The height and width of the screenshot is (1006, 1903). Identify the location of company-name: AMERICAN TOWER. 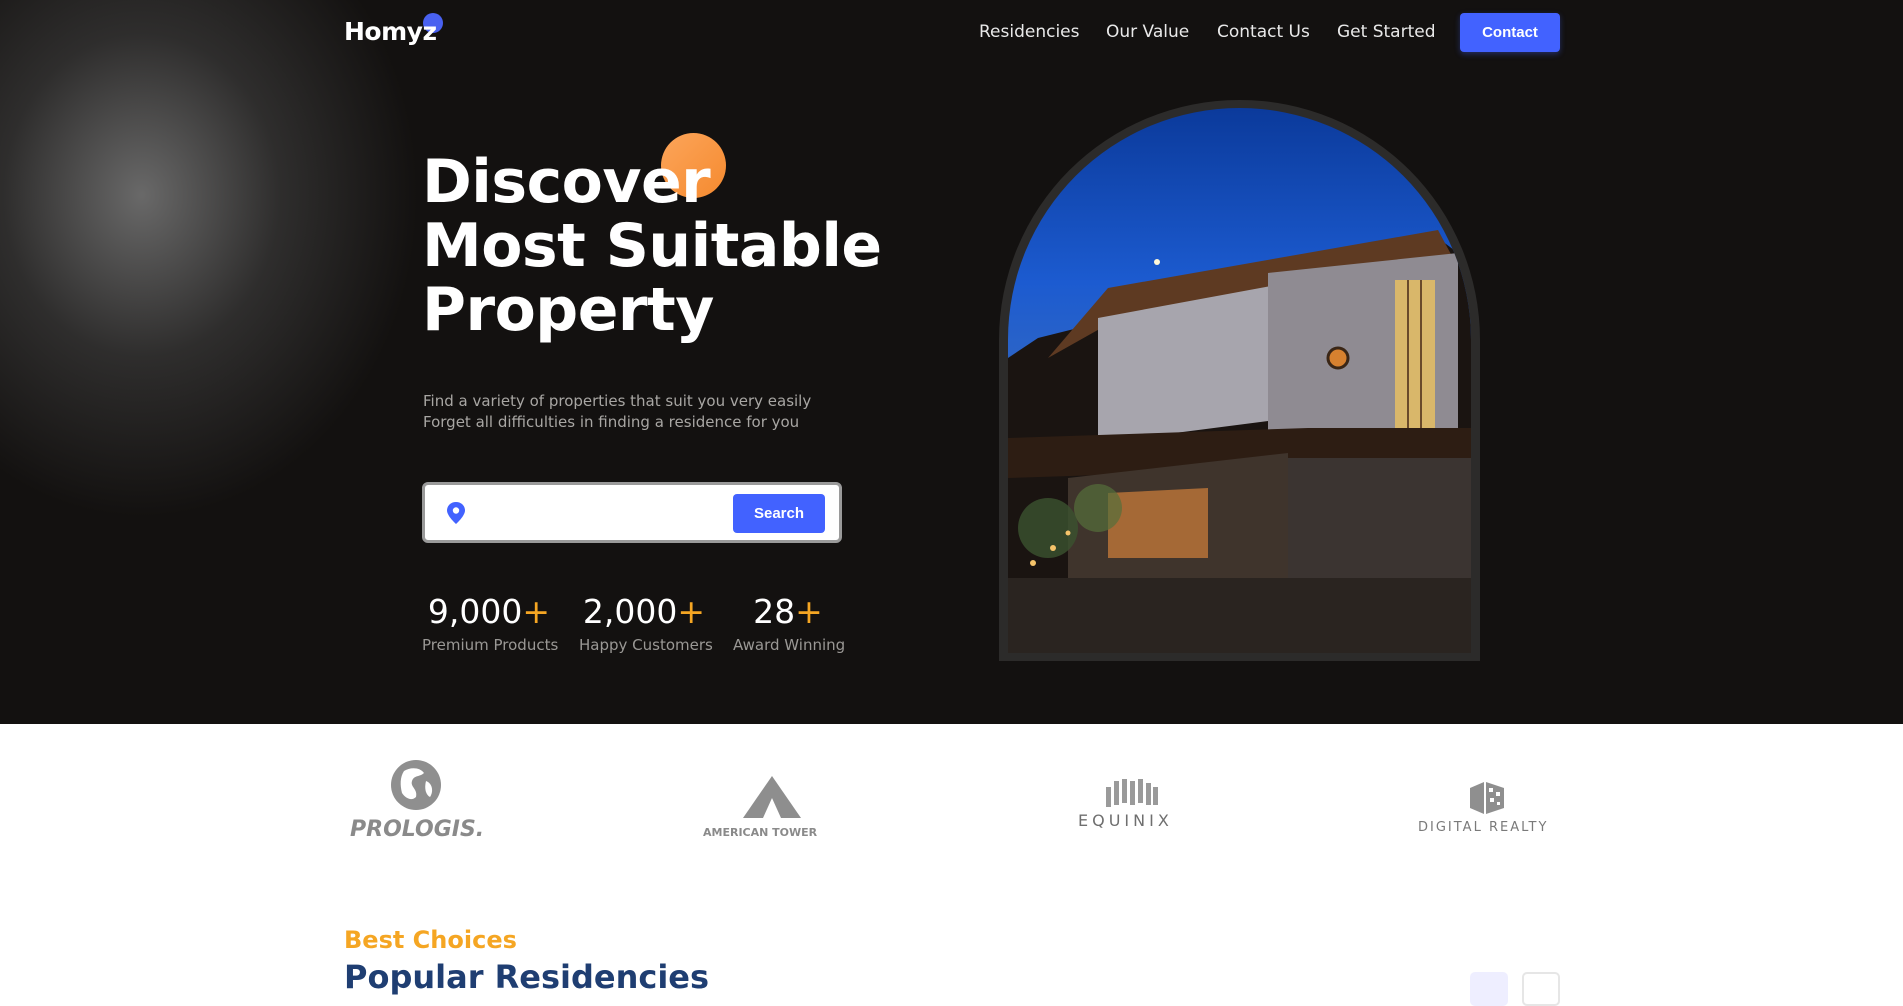
(760, 832).